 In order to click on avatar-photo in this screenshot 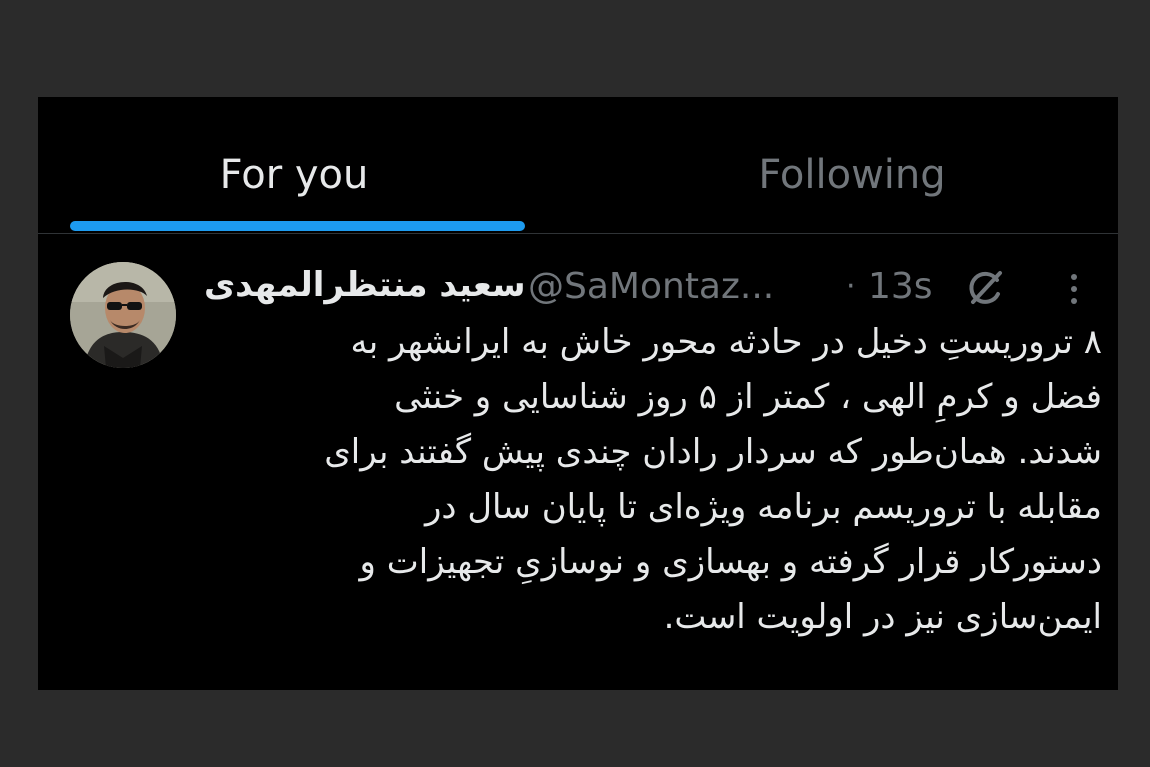, I will do `click(123, 315)`.